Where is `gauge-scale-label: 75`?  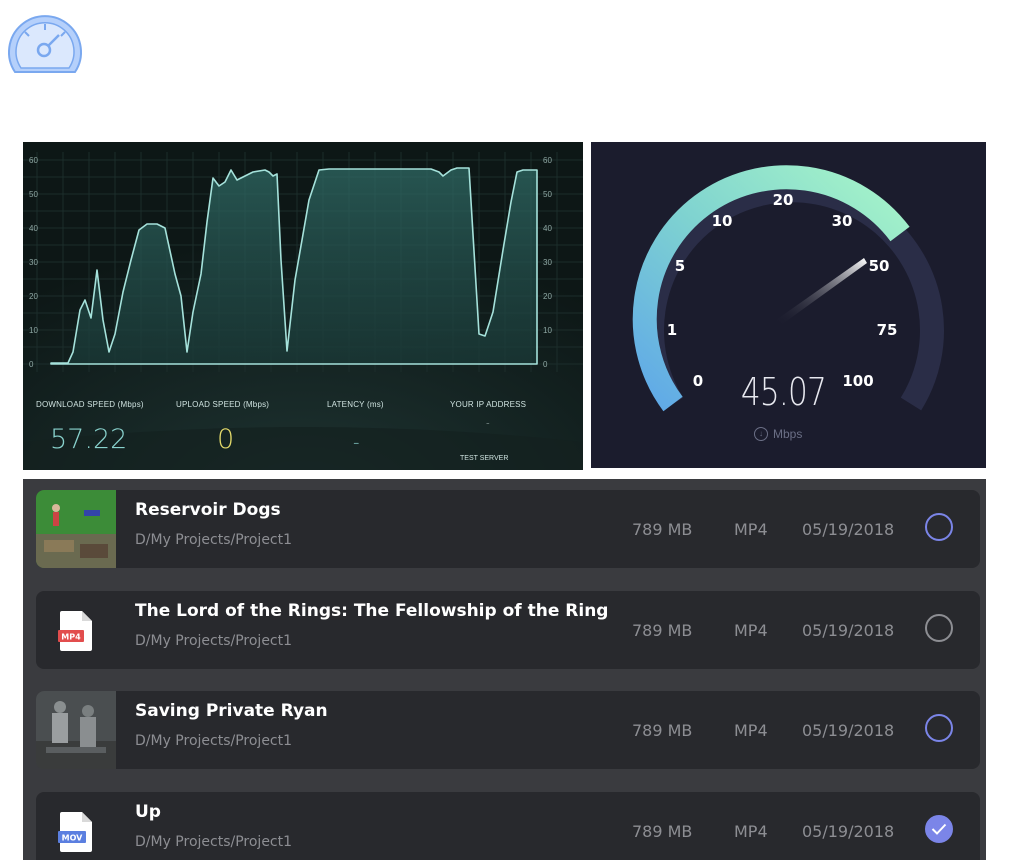 gauge-scale-label: 75 is located at coordinates (887, 330).